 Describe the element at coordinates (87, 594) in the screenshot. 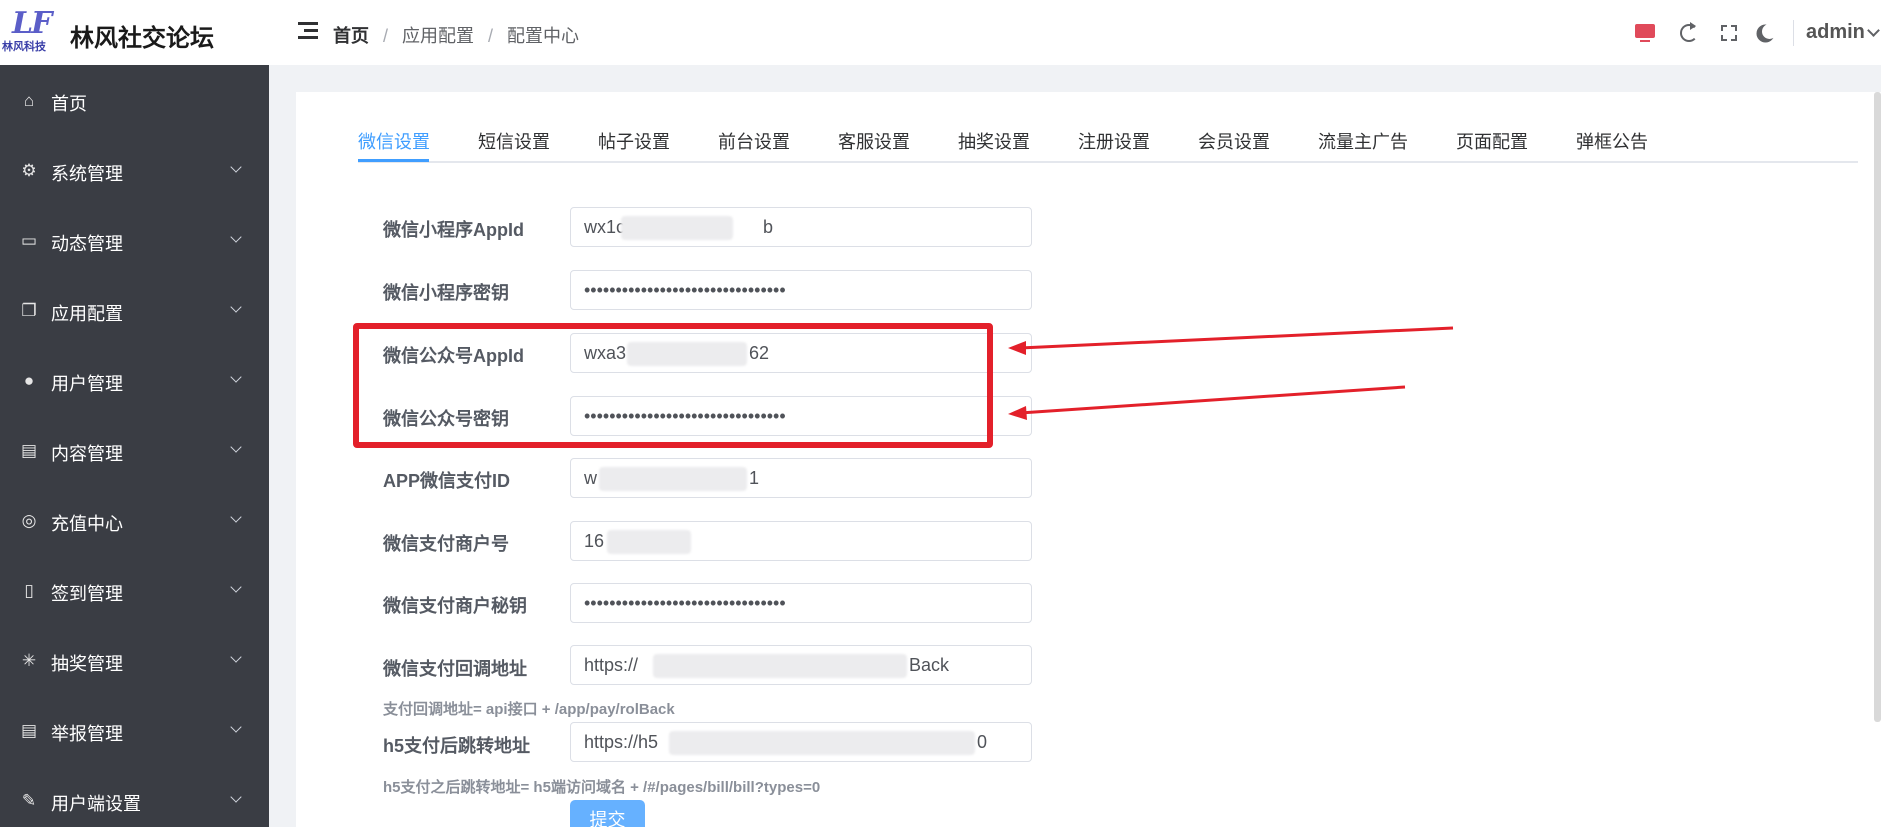

I see `sidebar-item-label: 签到管理` at that location.